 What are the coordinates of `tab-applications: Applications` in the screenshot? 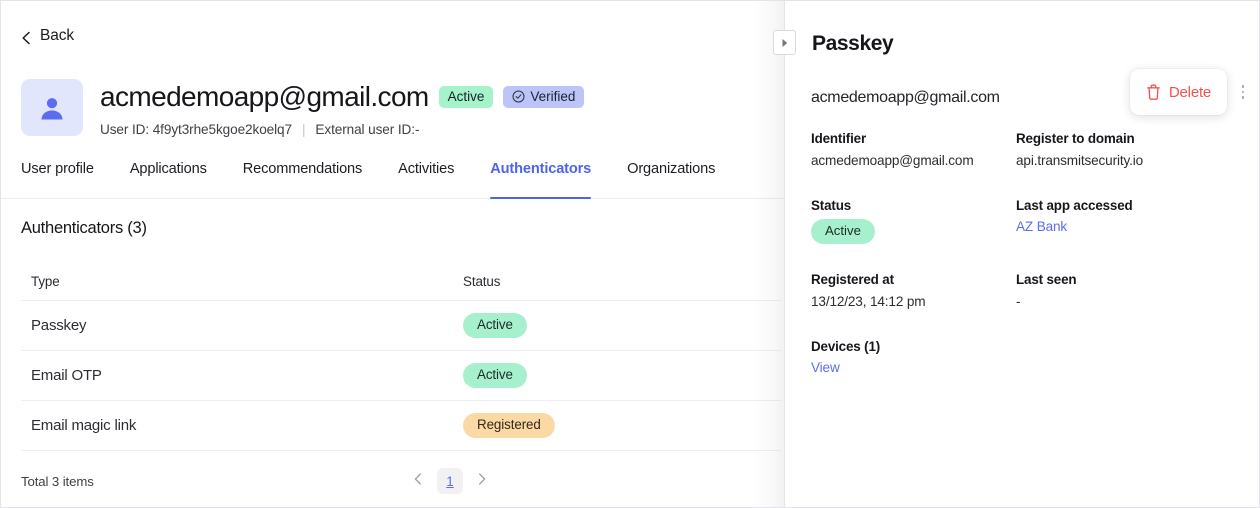 It's located at (168, 179).